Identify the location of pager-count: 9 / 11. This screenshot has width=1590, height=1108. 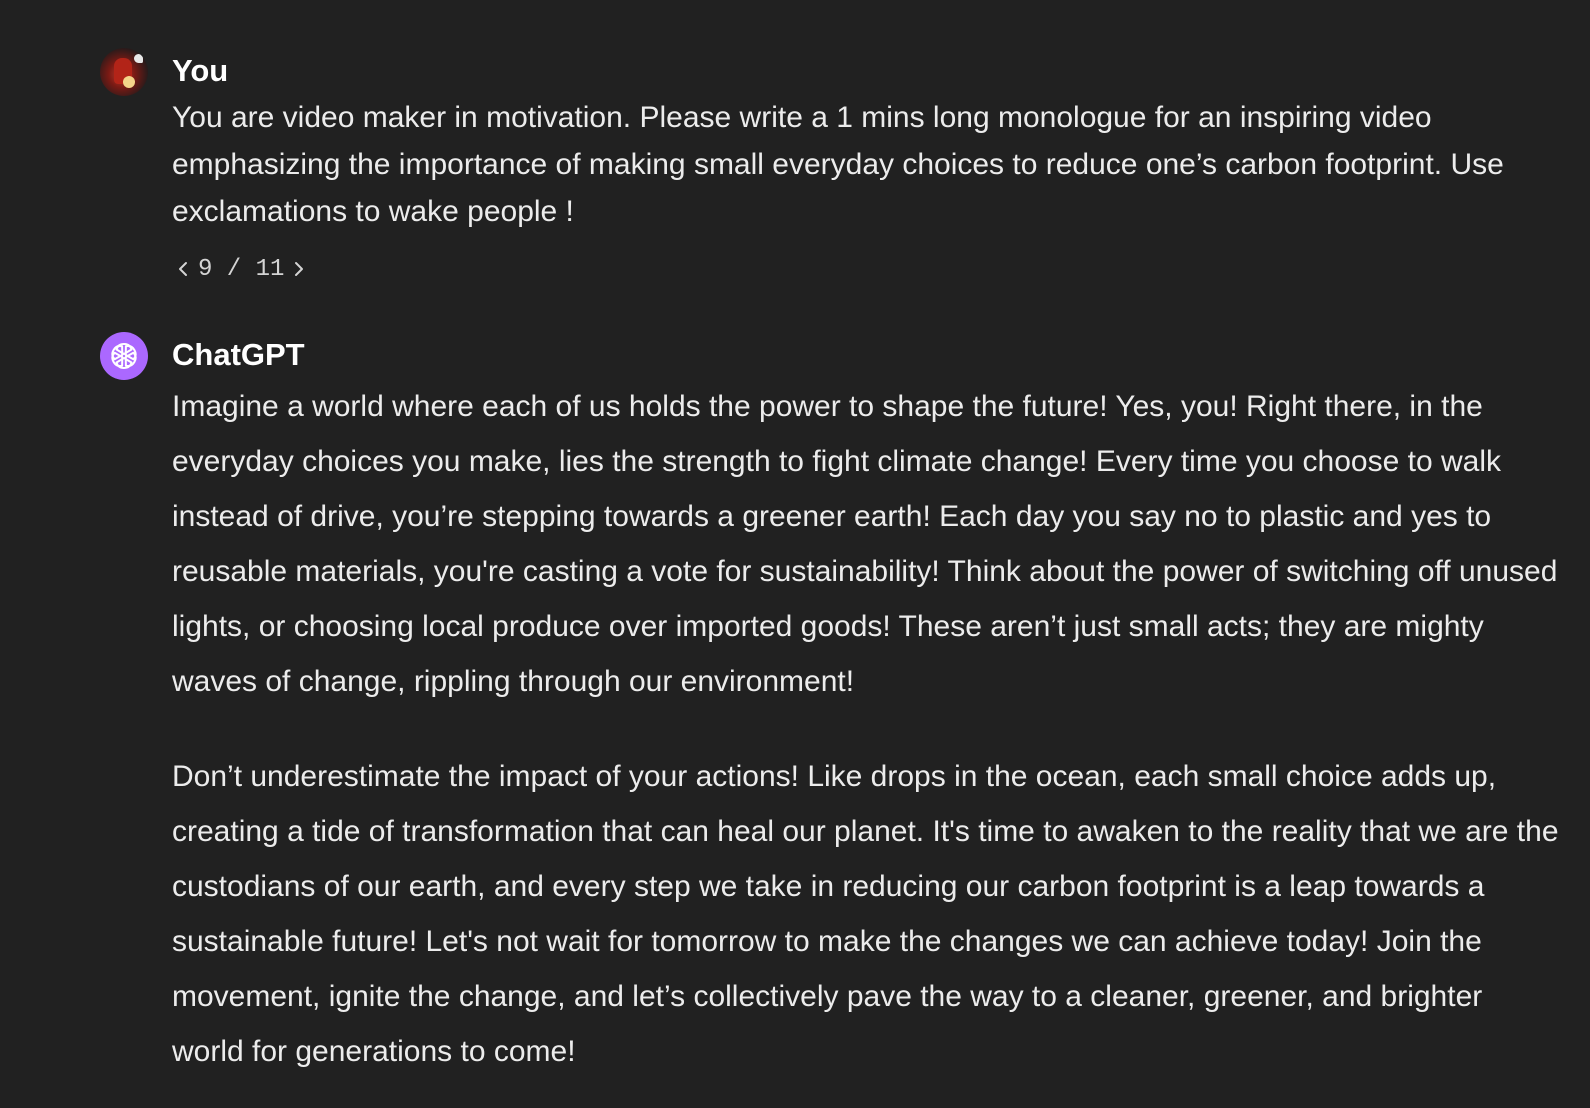
(241, 269).